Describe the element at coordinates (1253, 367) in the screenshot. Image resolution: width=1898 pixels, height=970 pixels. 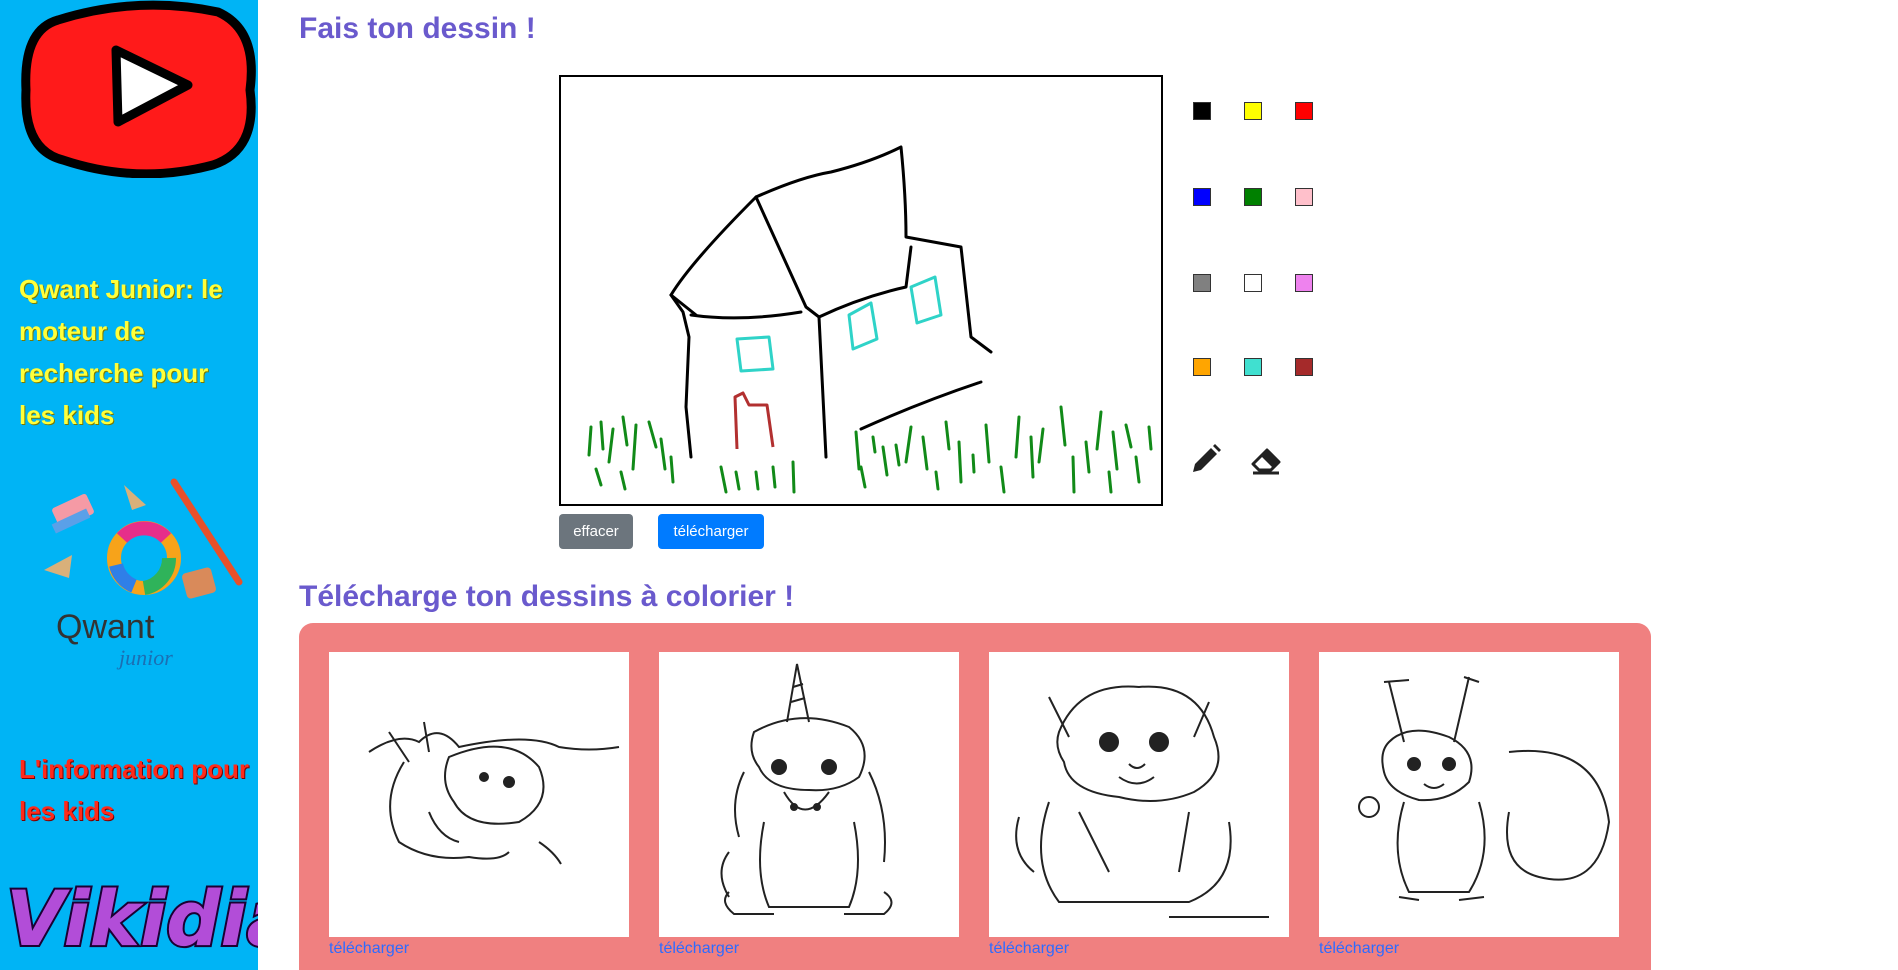
I see `color-swatch-turquoise` at that location.